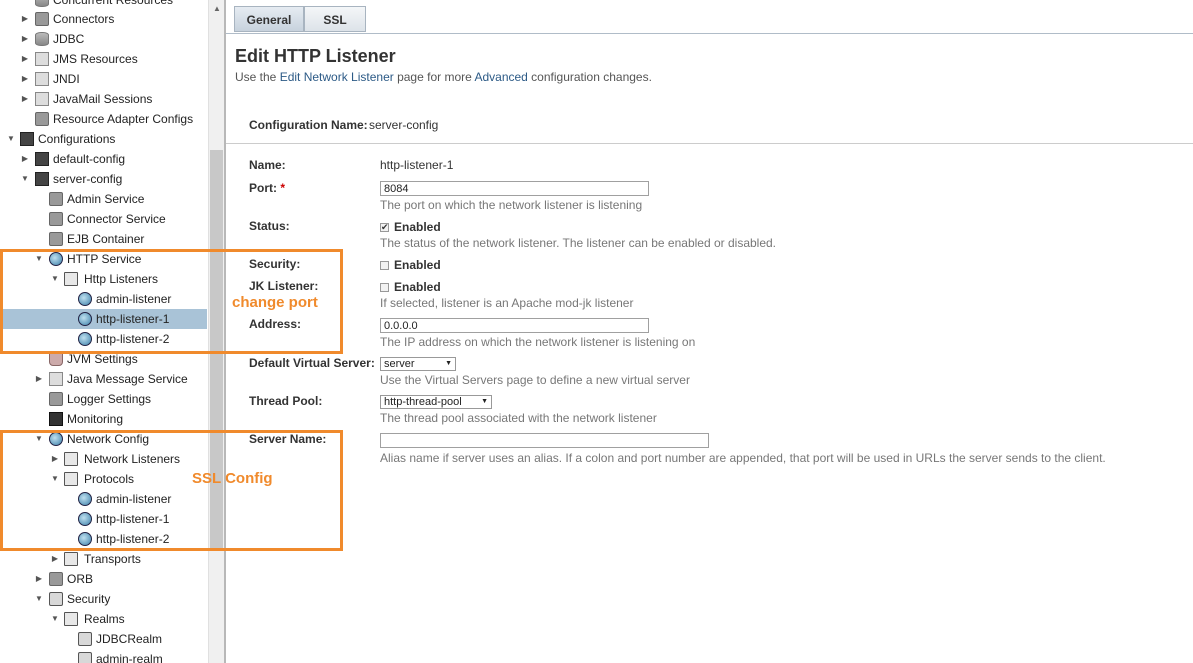 The width and height of the screenshot is (1193, 663). What do you see at coordinates (384, 227) in the screenshot?
I see `status-checkbox: ✔` at bounding box center [384, 227].